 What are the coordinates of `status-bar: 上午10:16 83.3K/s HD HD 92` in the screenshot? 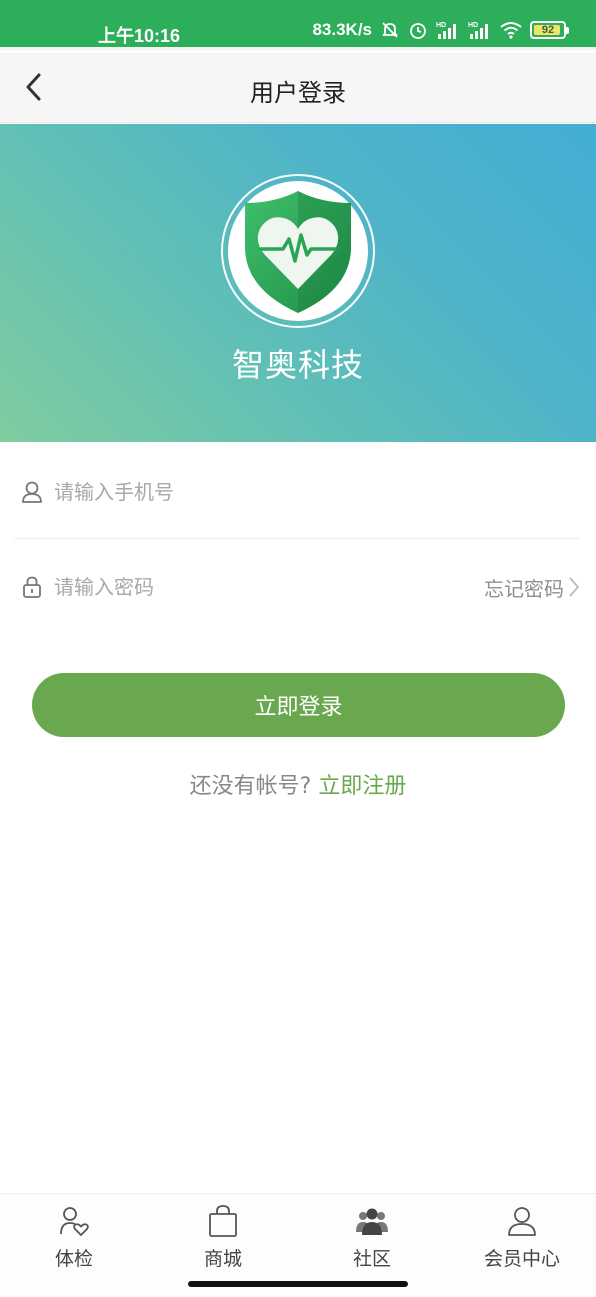 It's located at (298, 25).